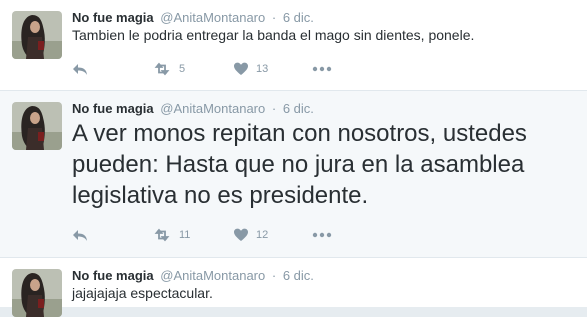 This screenshot has height=317, width=587. I want to click on retweet-button: 5, so click(168, 69).